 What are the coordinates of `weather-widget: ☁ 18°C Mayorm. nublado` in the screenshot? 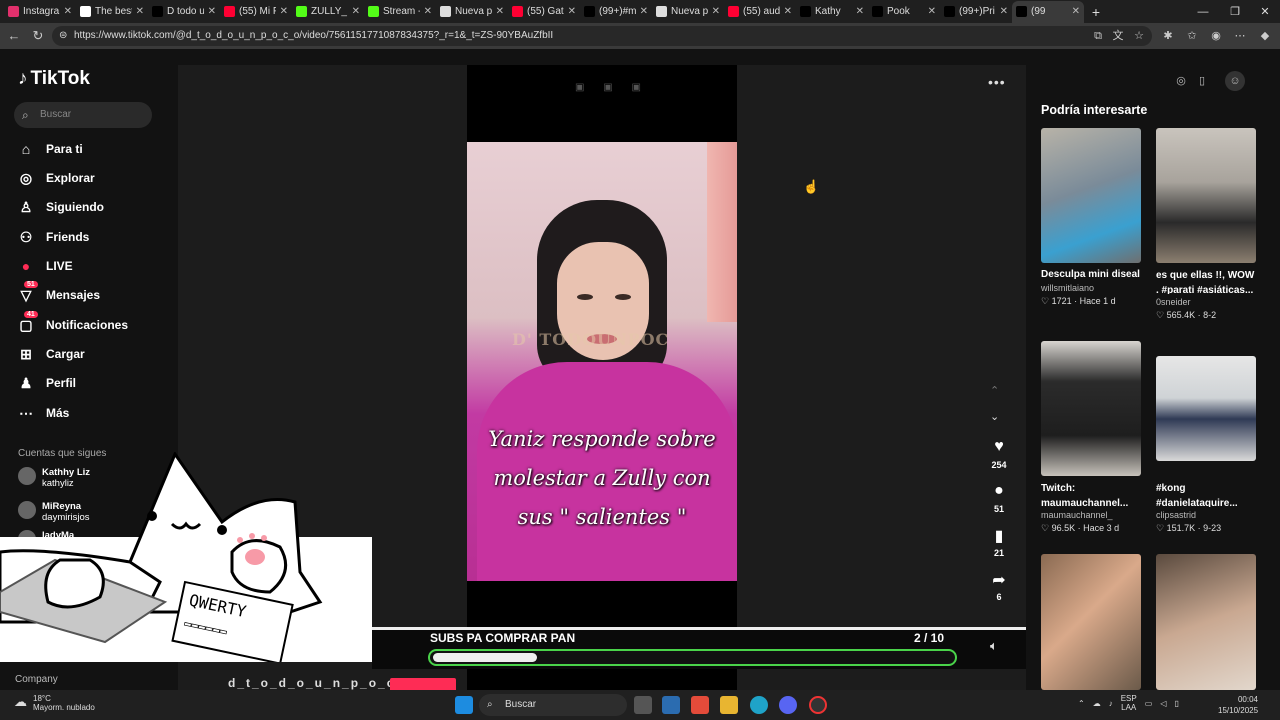 It's located at (54, 703).